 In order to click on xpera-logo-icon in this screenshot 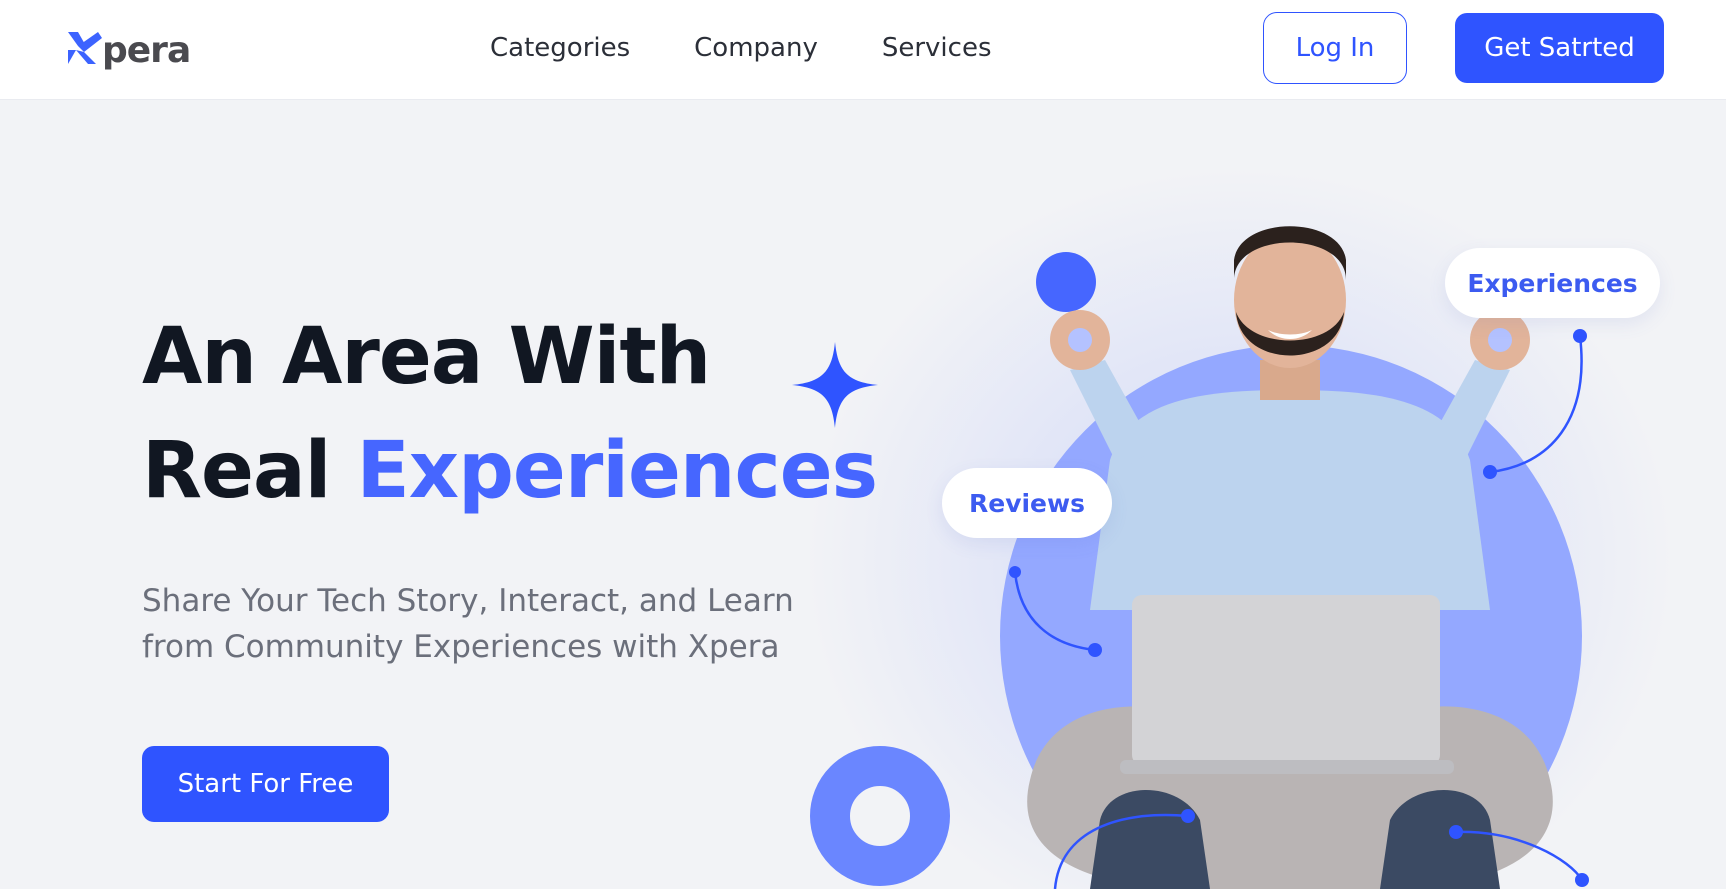, I will do `click(85, 48)`.